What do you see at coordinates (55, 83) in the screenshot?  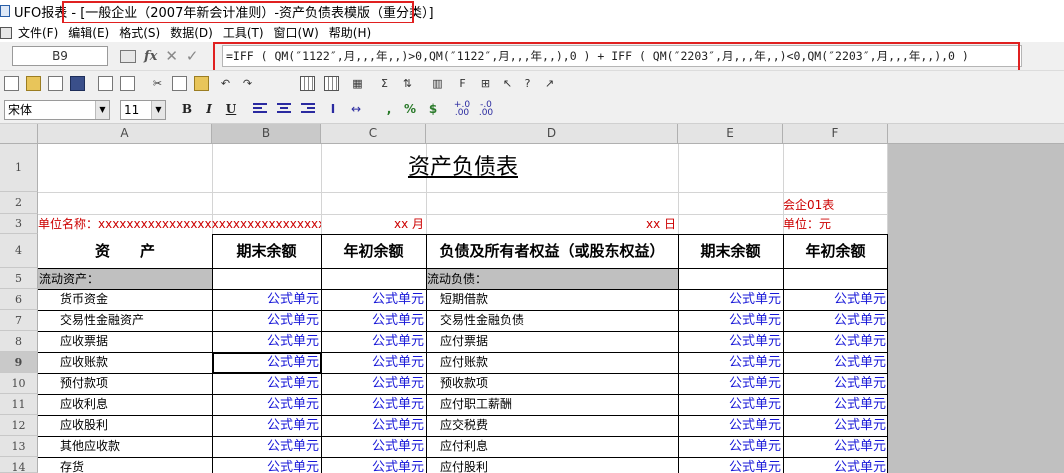 I see `document-icon` at bounding box center [55, 83].